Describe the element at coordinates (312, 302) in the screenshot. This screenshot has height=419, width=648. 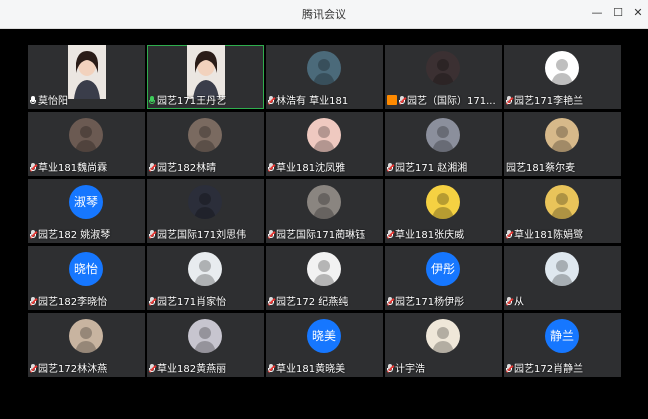
I see `participant-name: 园艺172 纪燕纯` at that location.